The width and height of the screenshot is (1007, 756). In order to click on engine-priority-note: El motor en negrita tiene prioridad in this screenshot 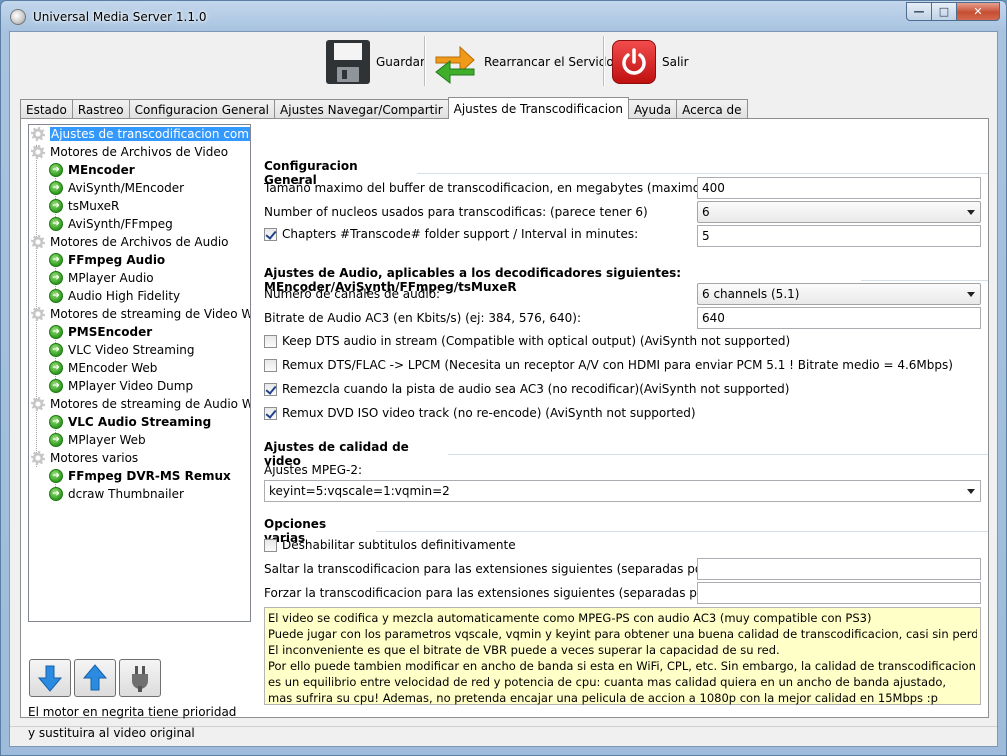, I will do `click(132, 712)`.